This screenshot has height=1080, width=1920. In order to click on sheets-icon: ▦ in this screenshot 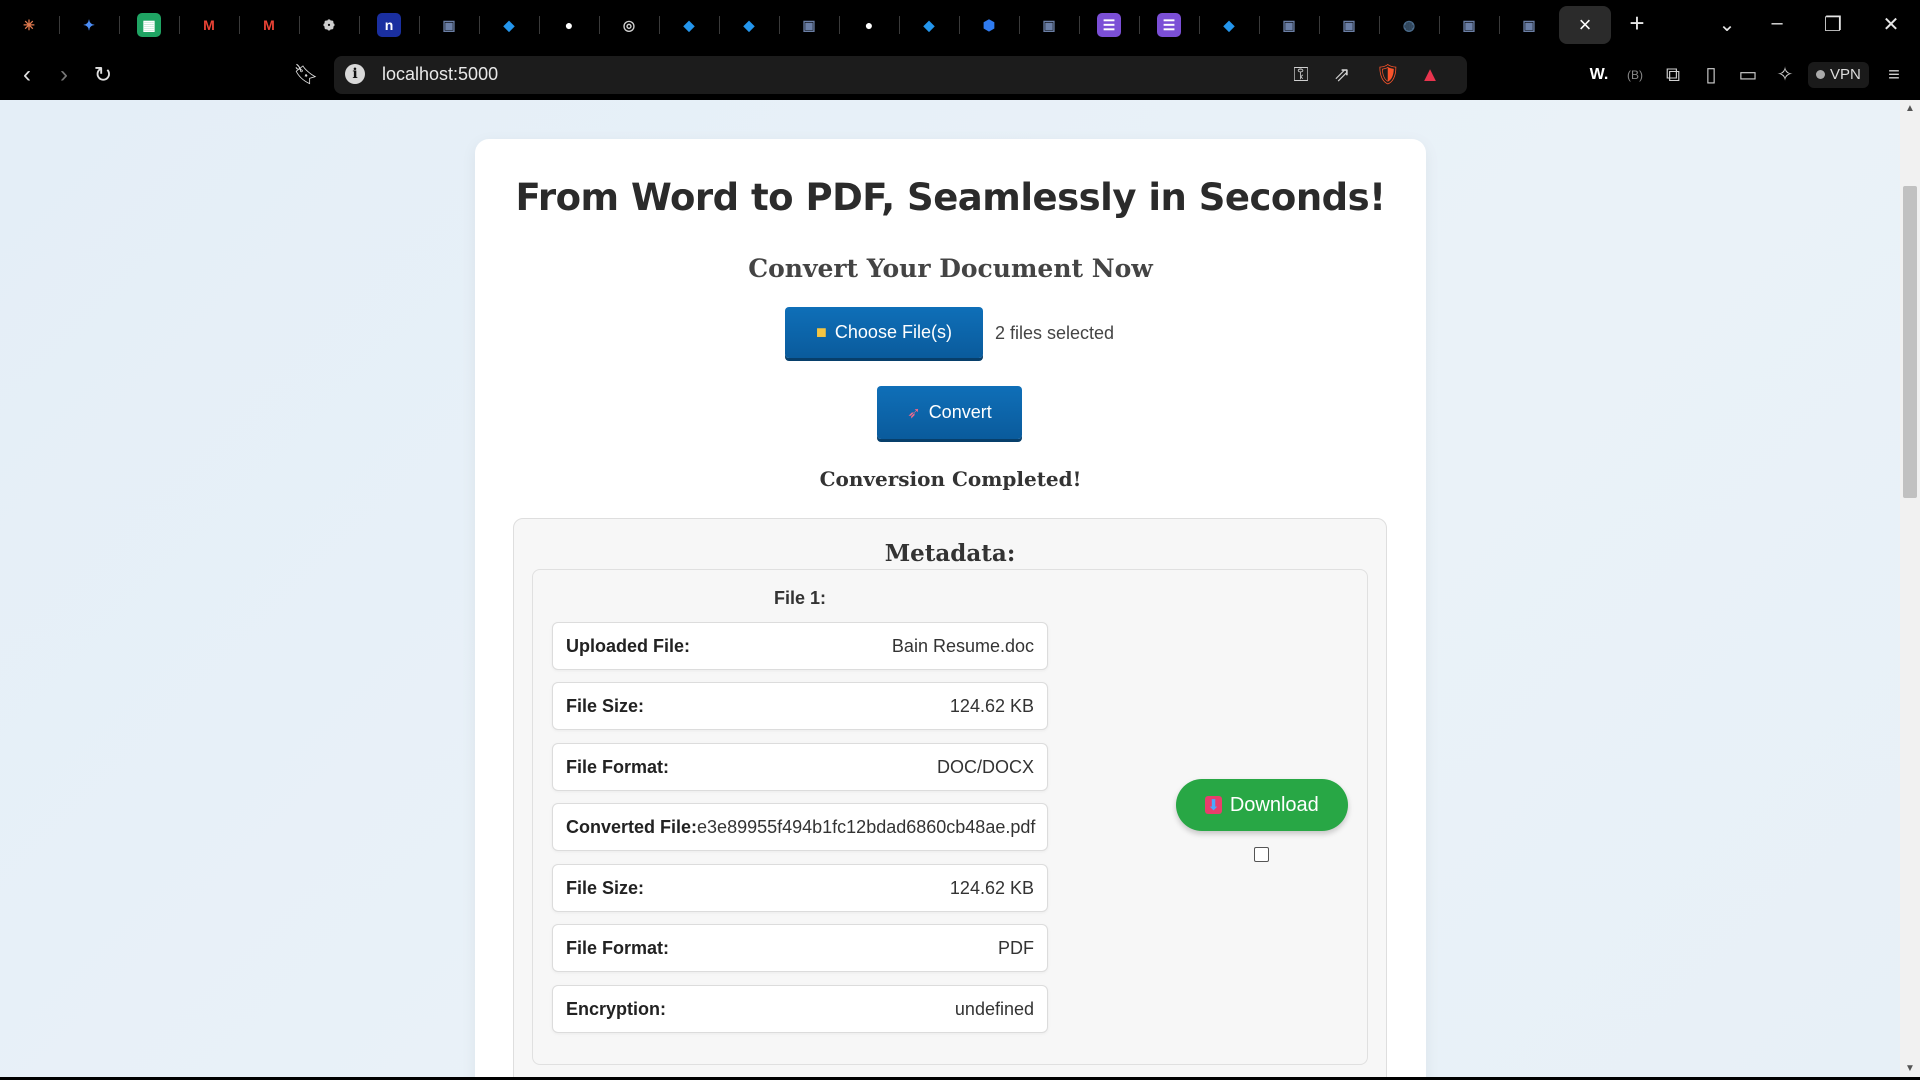, I will do `click(149, 25)`.